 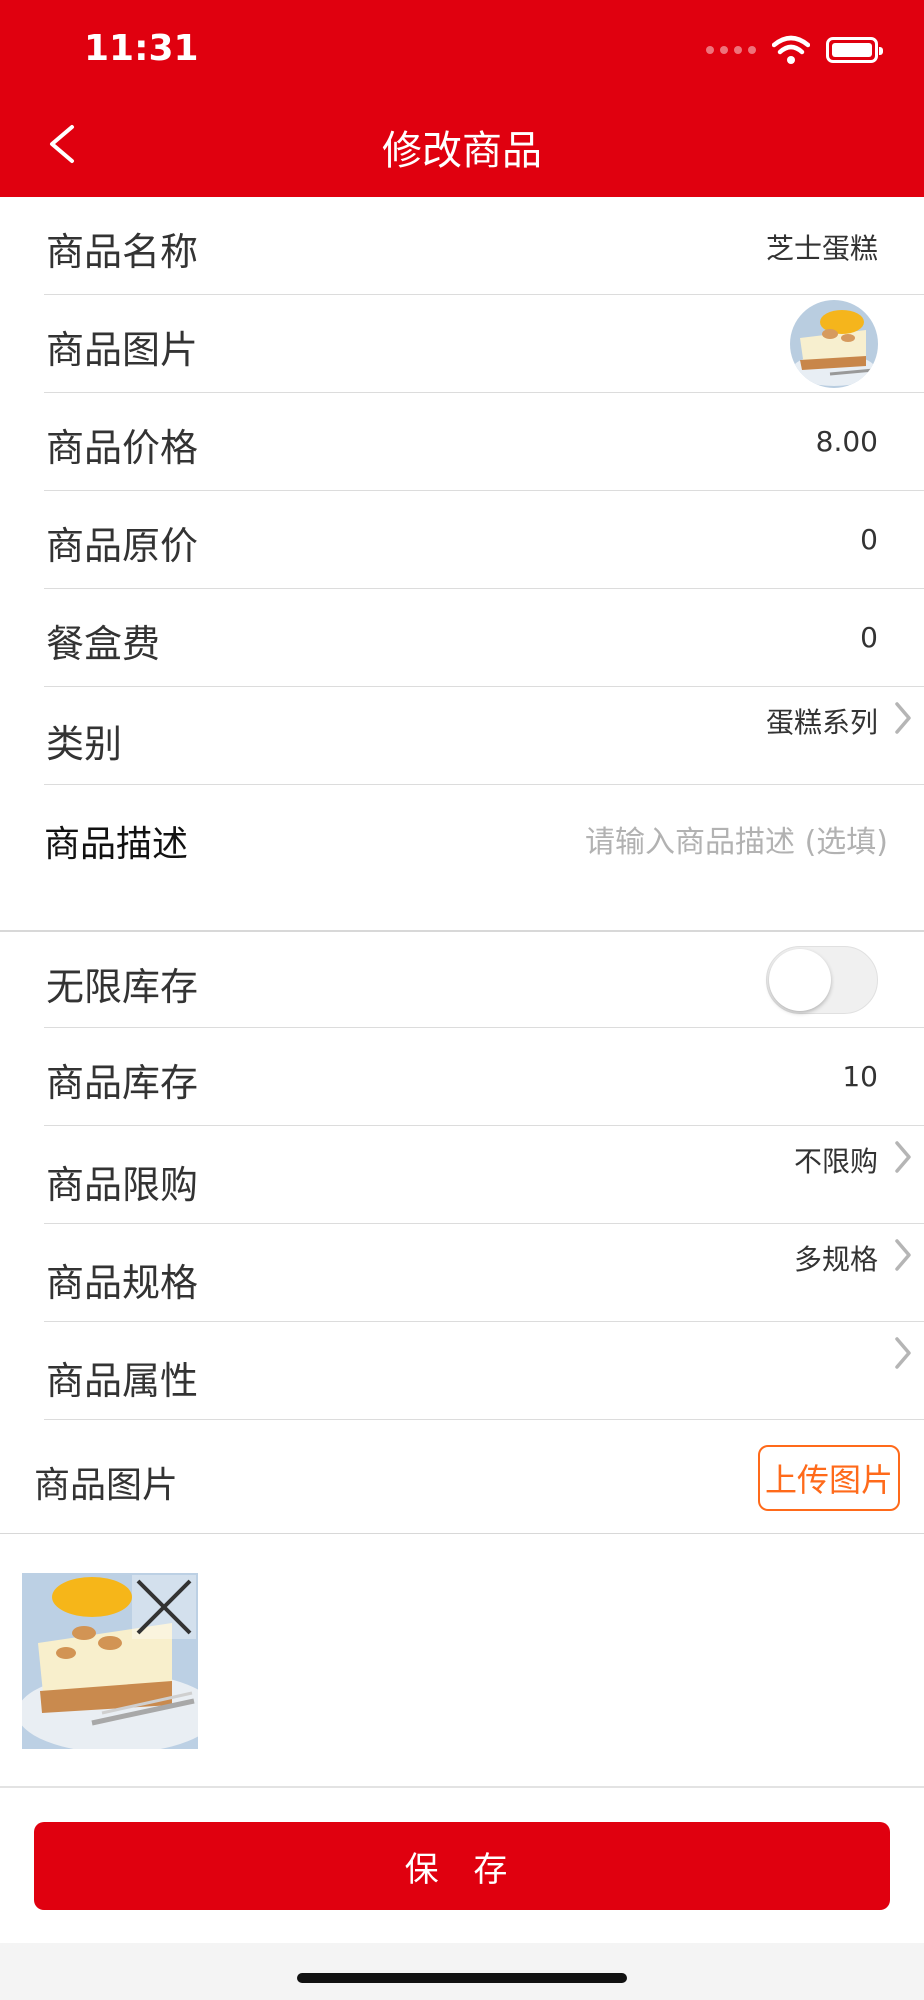 I want to click on box-fee-row: 餐盒费 0, so click(x=462, y=638).